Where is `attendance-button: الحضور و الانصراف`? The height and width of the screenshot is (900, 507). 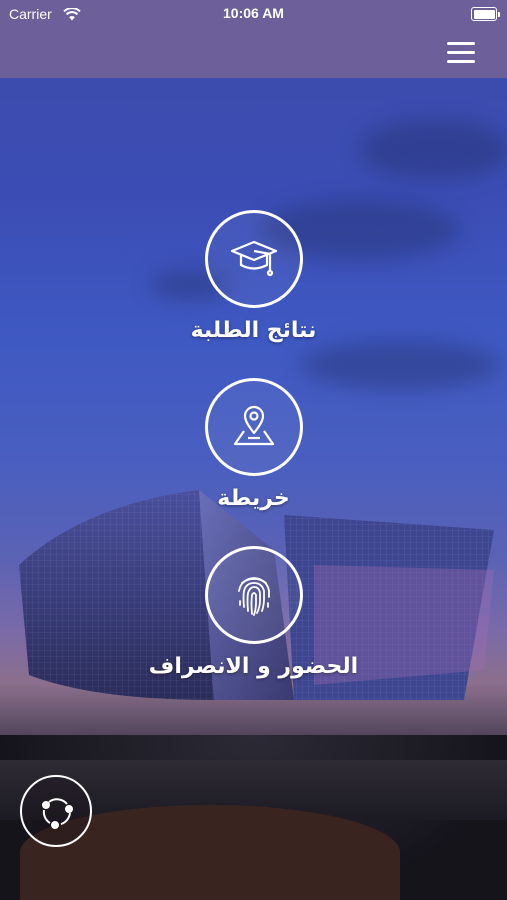 attendance-button: الحضور و الانصراف is located at coordinates (253, 612).